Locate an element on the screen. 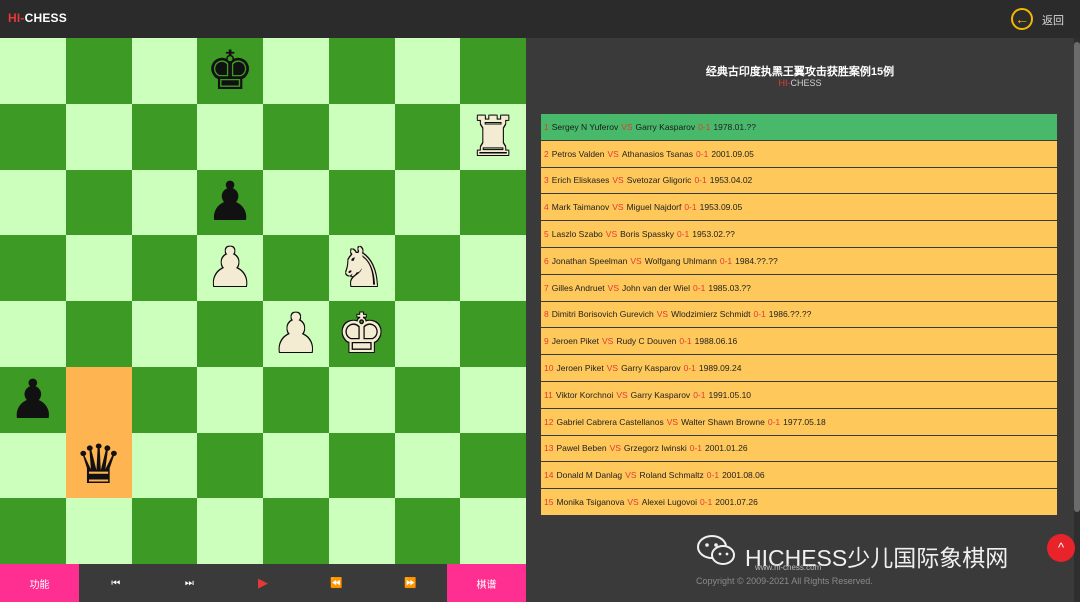  square-c3 is located at coordinates (164, 399).